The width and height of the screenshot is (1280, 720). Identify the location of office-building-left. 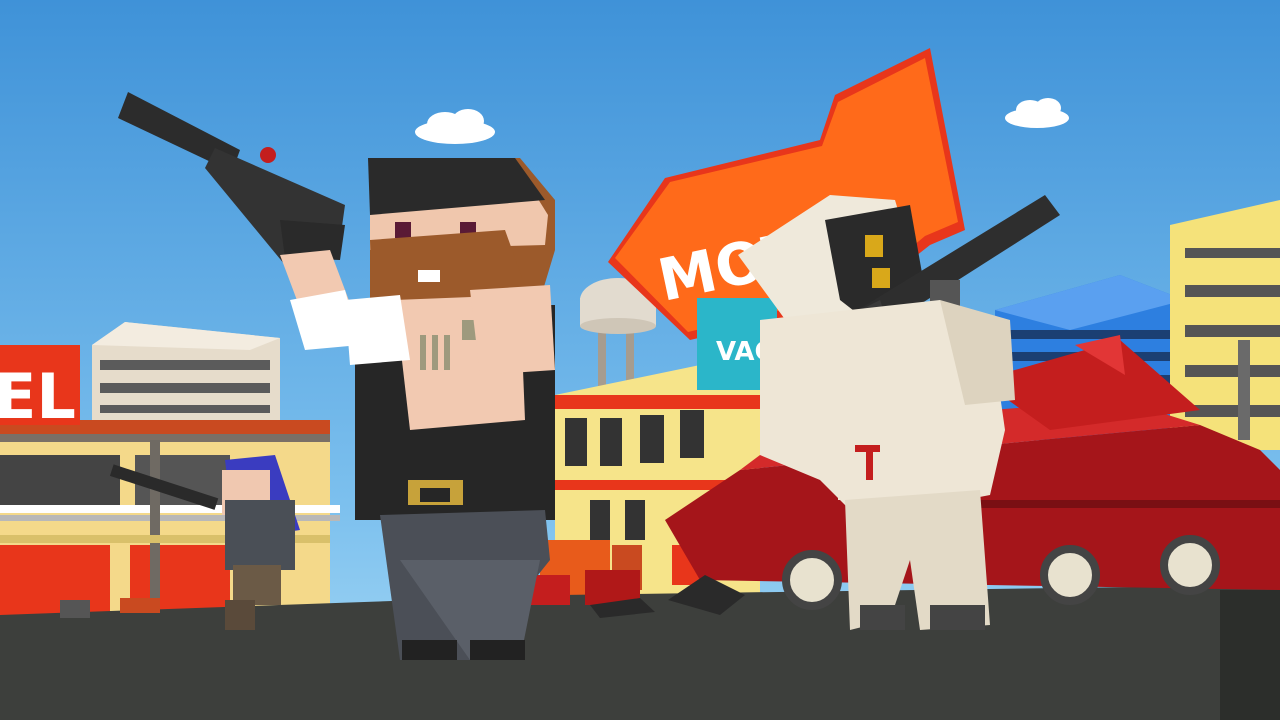
(186, 376).